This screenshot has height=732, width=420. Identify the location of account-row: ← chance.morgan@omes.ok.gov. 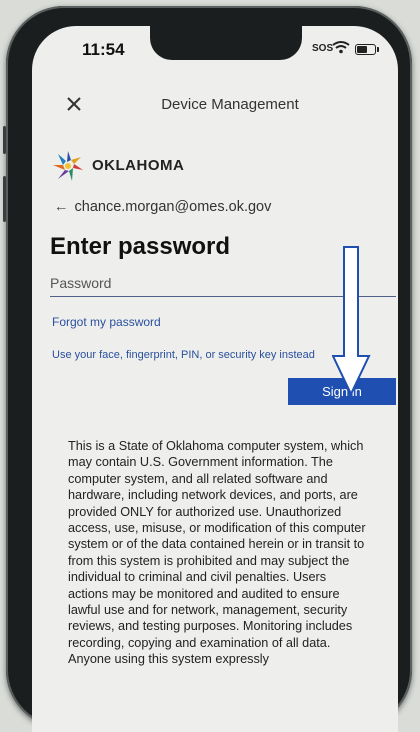
(162, 207).